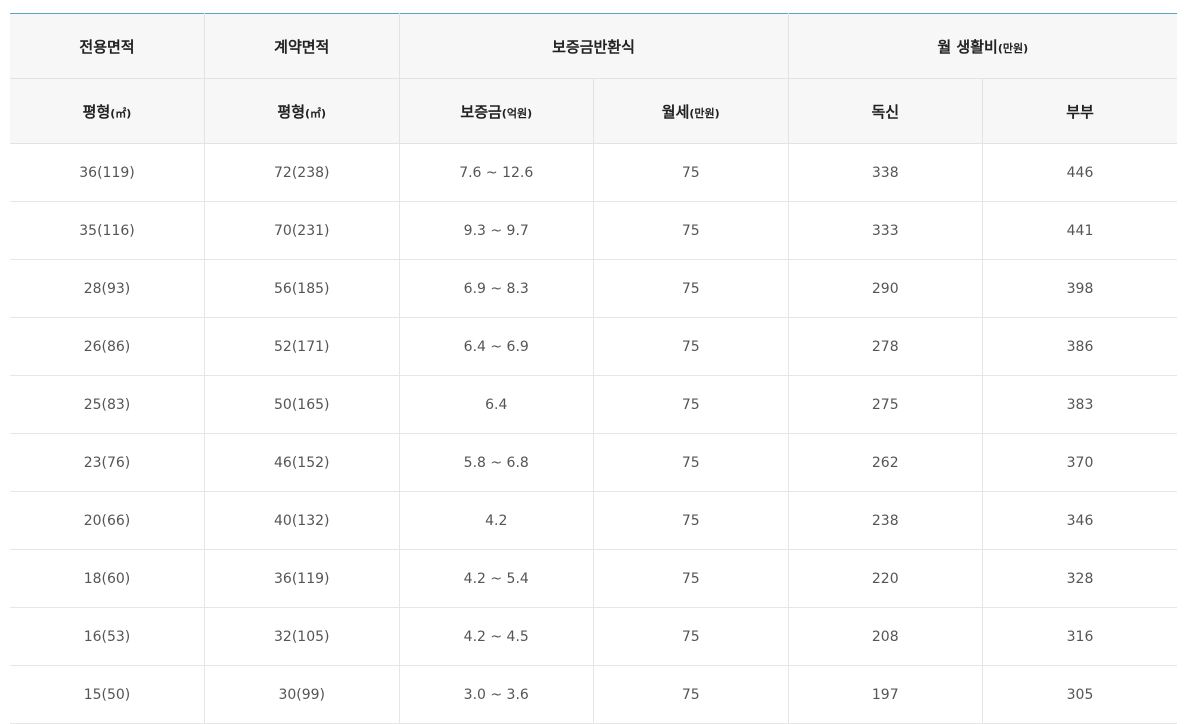 This screenshot has width=1186, height=724. Describe the element at coordinates (107, 404) in the screenshot. I see `cell-exclusive-area: 25(83)` at that location.